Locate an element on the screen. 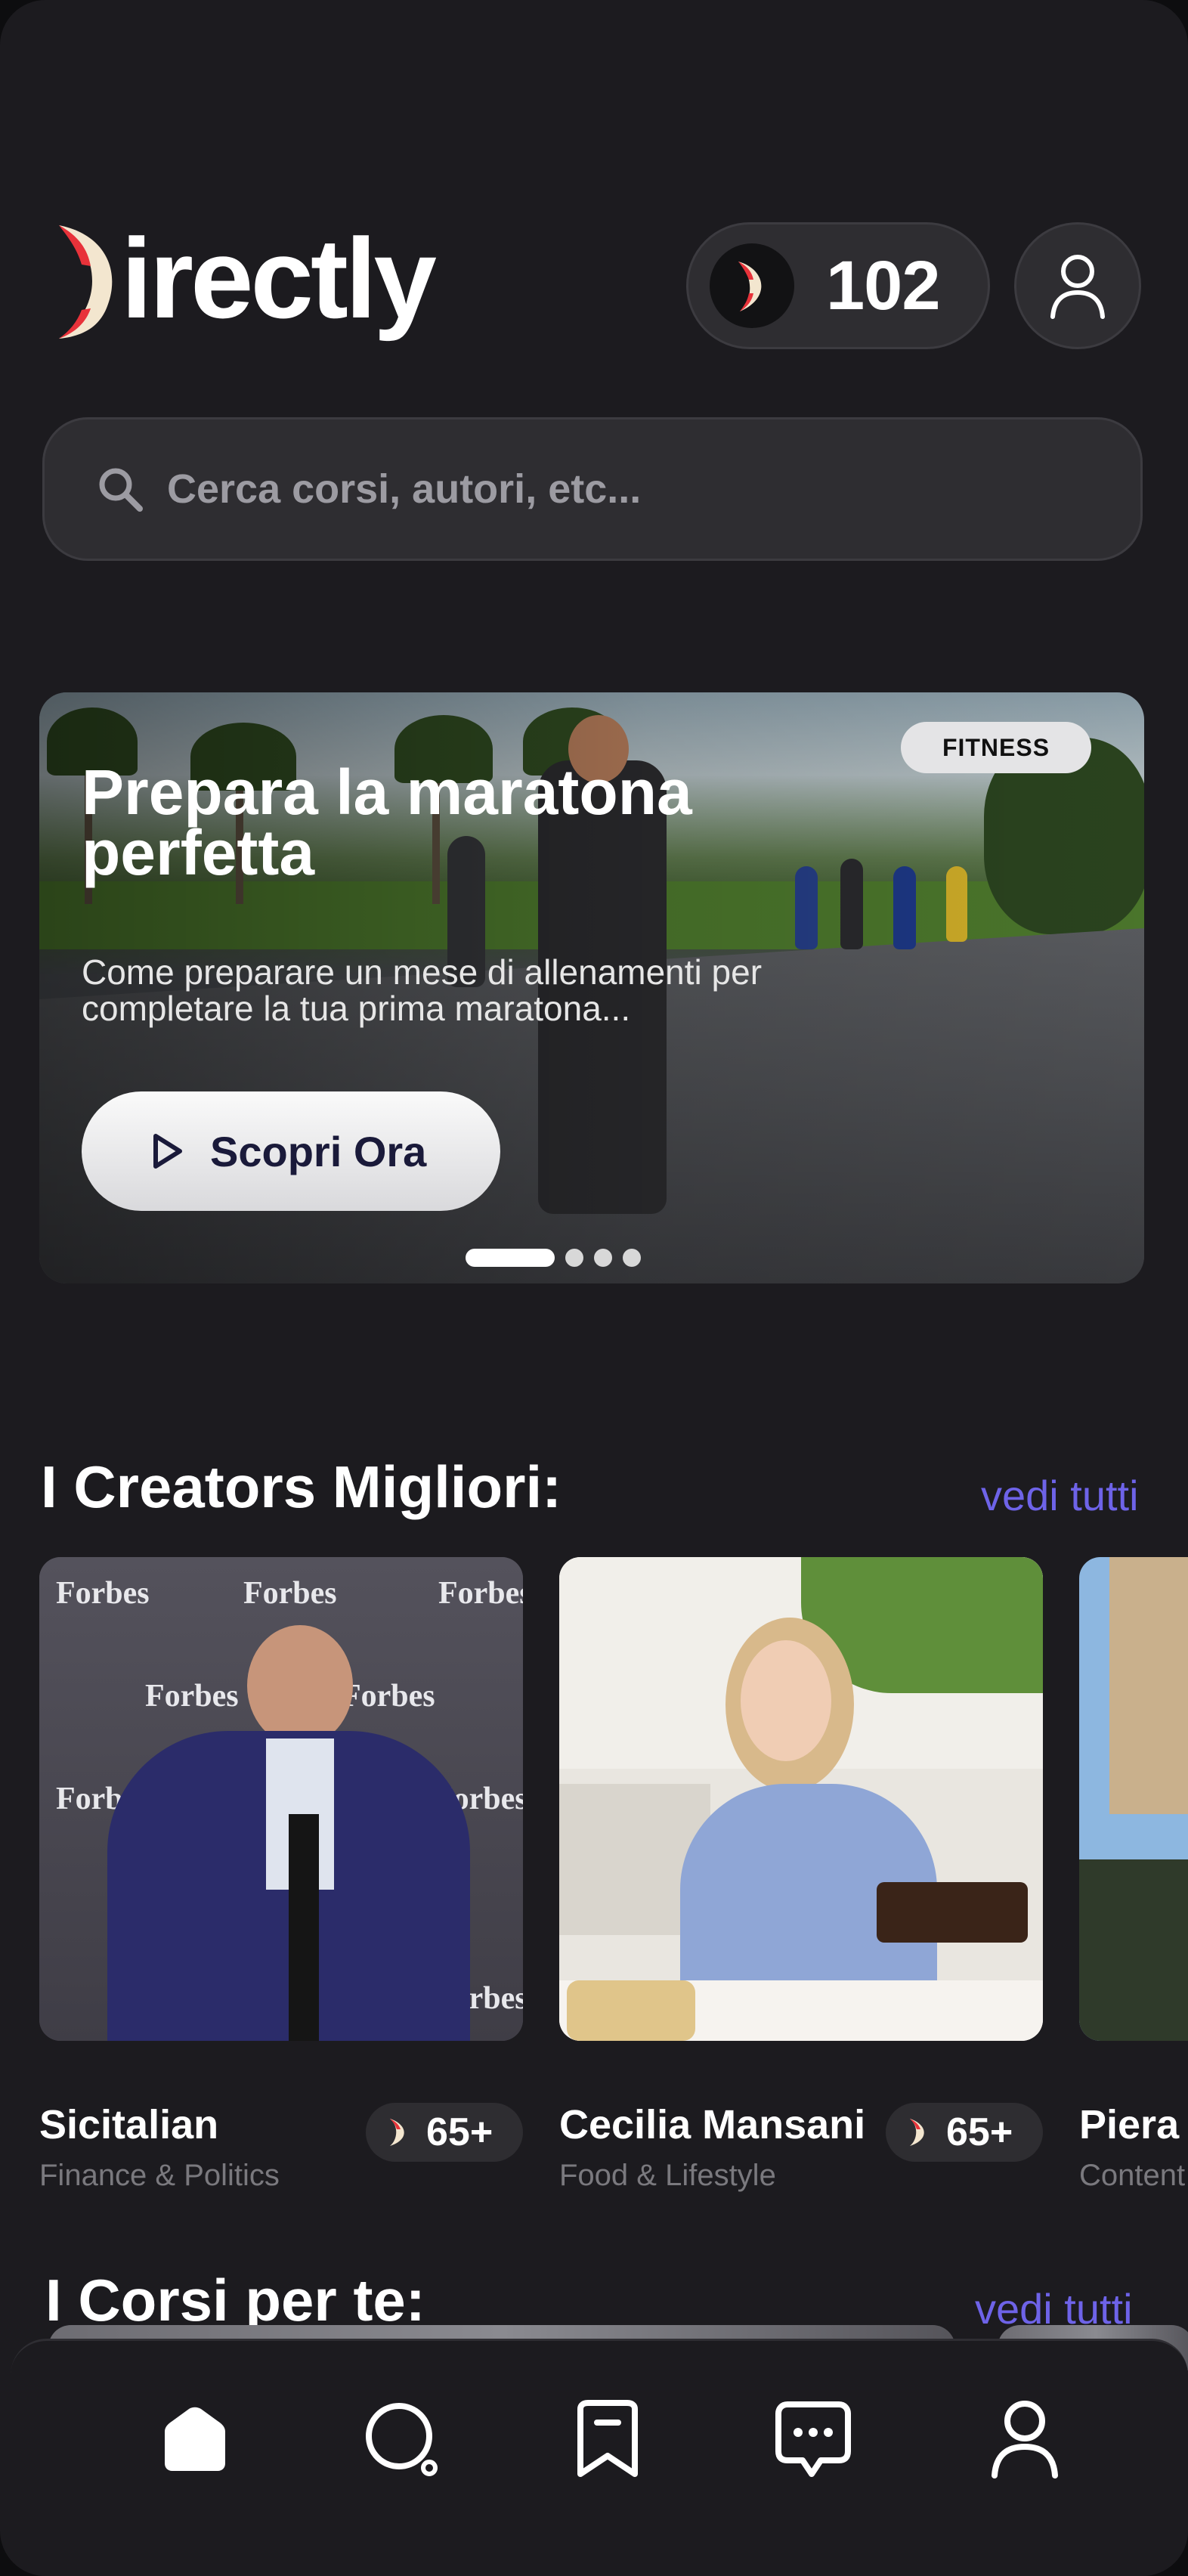  creator-name: Piera is located at coordinates (1129, 2124).